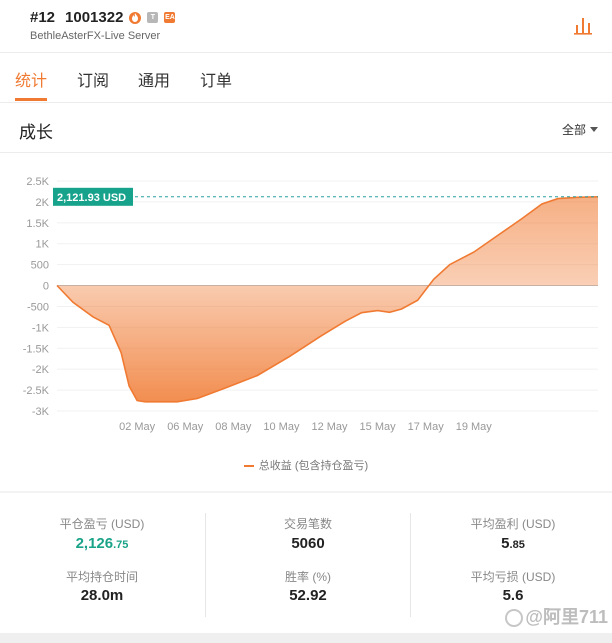 The width and height of the screenshot is (612, 643). I want to click on y-tick-label: 500, so click(40, 266).